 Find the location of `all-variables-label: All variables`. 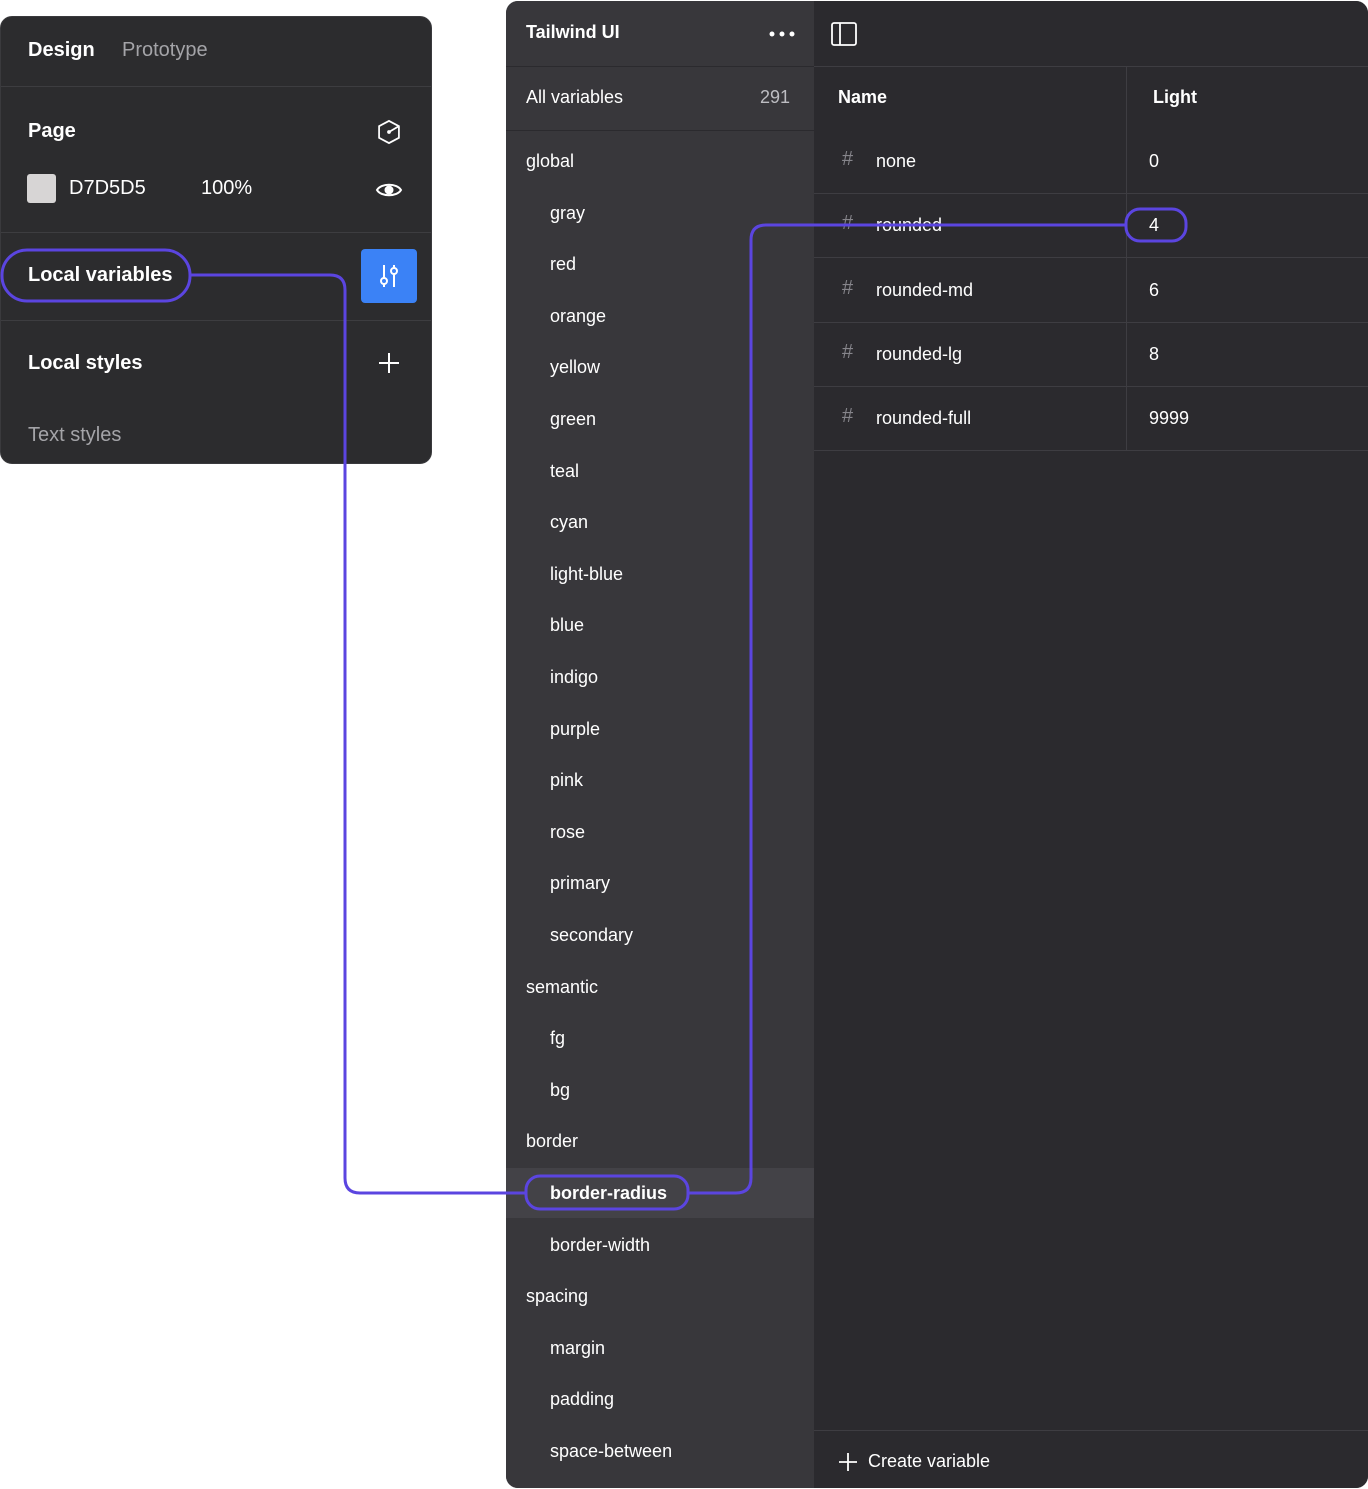

all-variables-label: All variables is located at coordinates (574, 97).